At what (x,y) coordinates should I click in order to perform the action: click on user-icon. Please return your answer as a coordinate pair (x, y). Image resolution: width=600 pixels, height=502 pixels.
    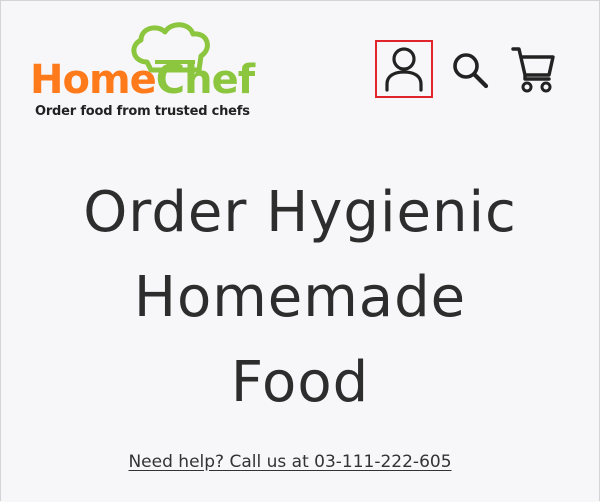
    Looking at the image, I should click on (404, 69).